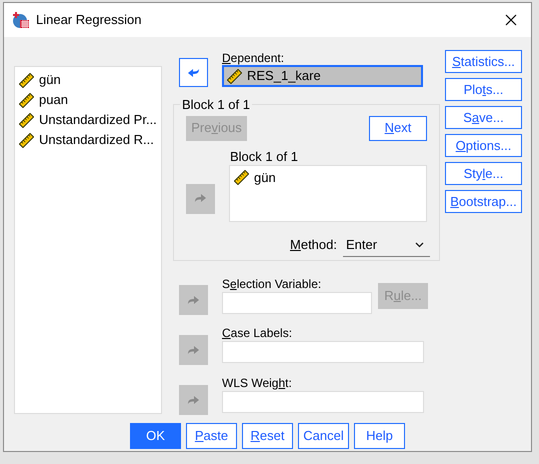  Describe the element at coordinates (398, 128) in the screenshot. I see `next-button: Next` at that location.